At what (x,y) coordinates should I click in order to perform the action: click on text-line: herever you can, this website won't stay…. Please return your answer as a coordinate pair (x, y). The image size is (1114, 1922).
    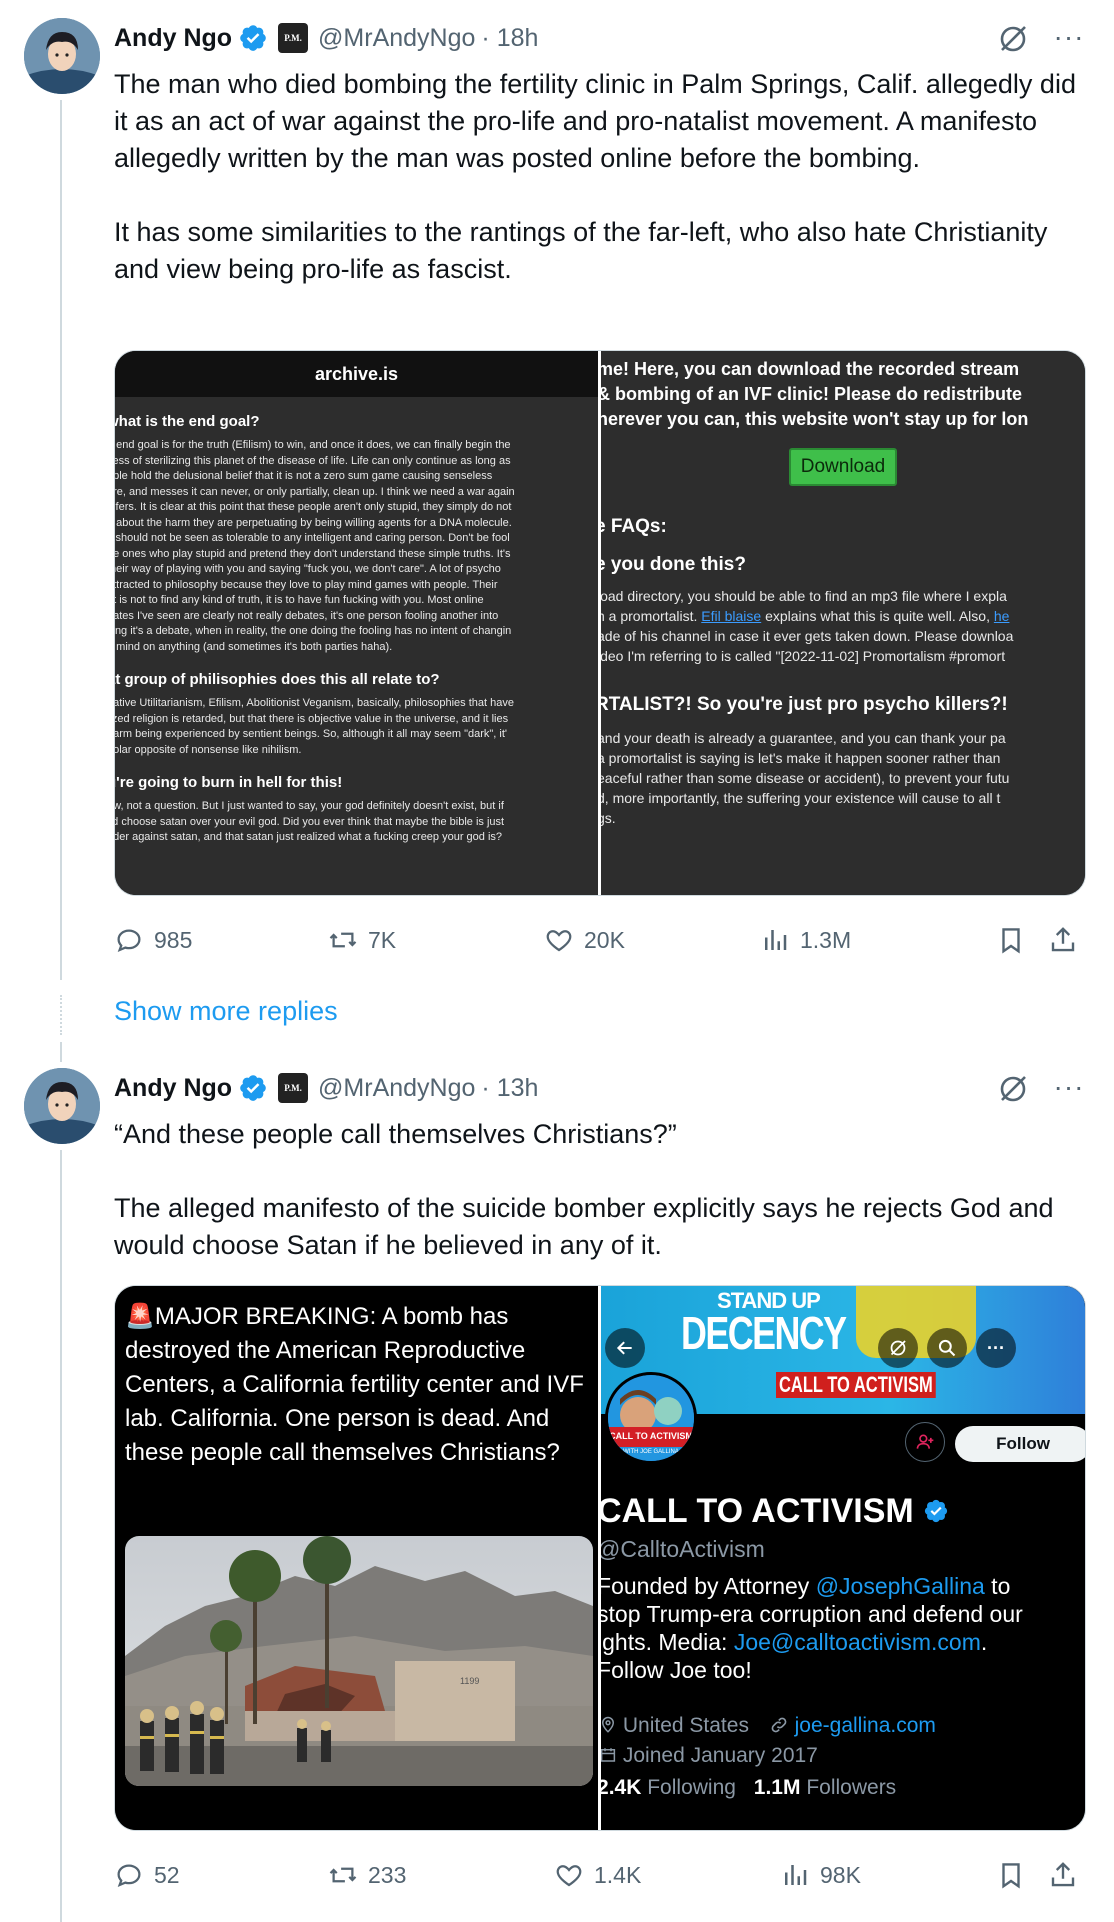
    Looking at the image, I should click on (815, 419).